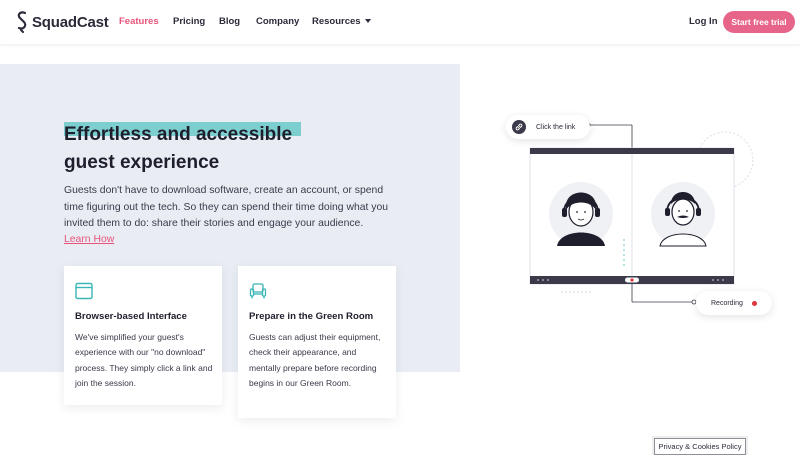 Image resolution: width=800 pixels, height=455 pixels. Describe the element at coordinates (229, 21) in the screenshot. I see `nav-blog: Blog` at that location.